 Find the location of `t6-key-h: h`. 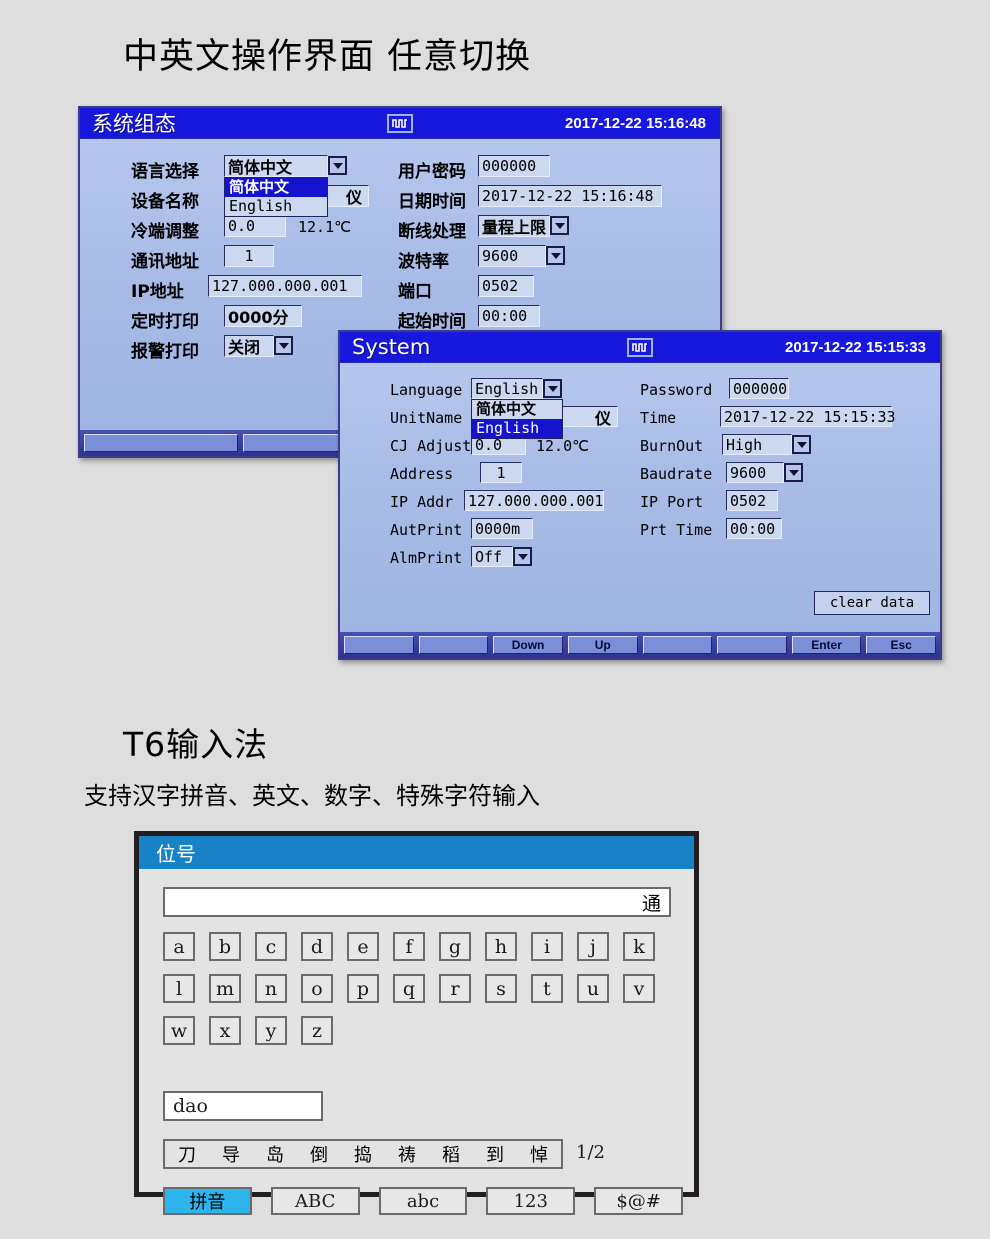

t6-key-h: h is located at coordinates (501, 946).